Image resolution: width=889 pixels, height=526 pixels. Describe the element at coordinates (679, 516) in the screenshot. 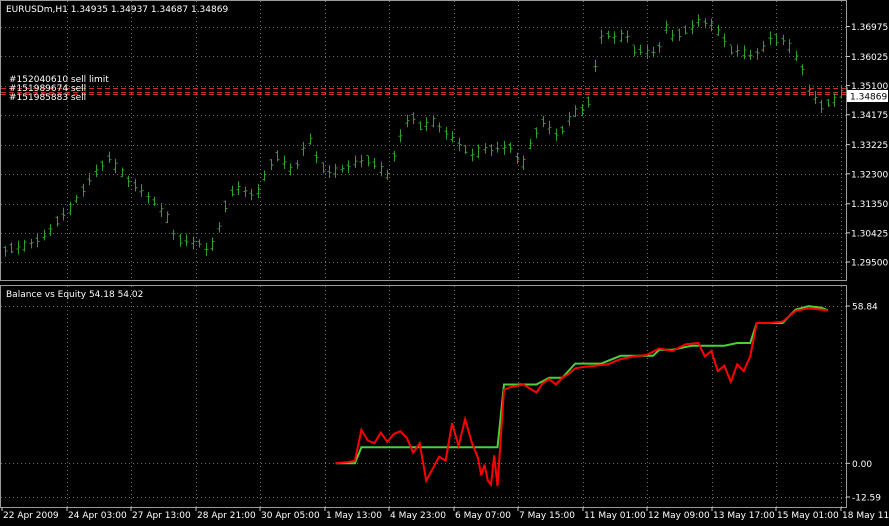

I see `time-axis-label-10: 12 May 09:00` at that location.